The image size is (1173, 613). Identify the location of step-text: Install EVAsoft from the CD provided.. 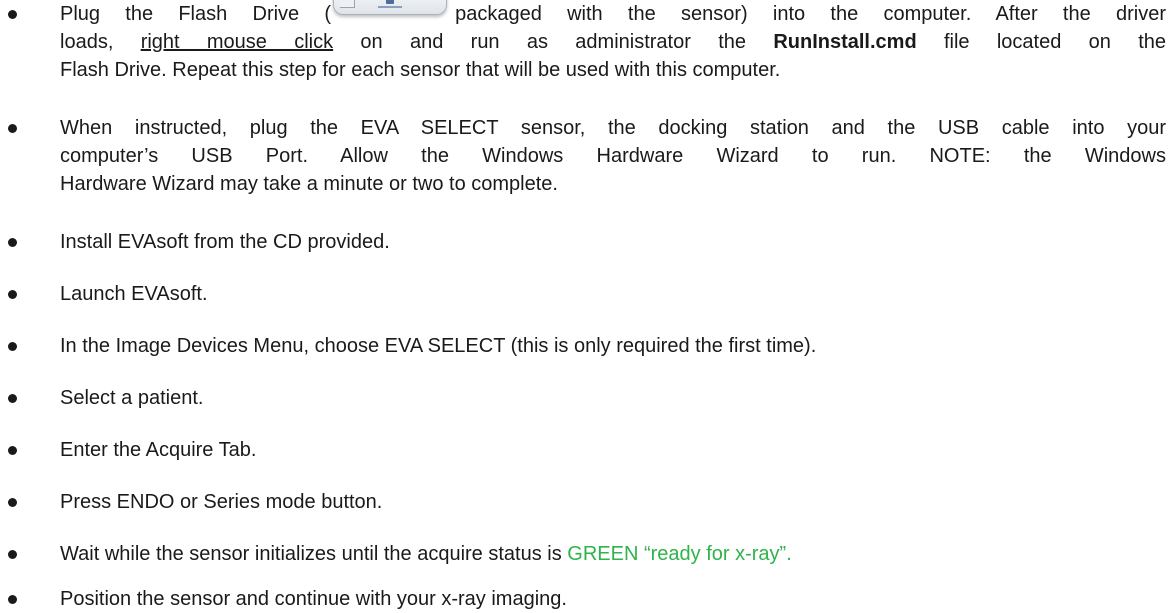
(225, 242).